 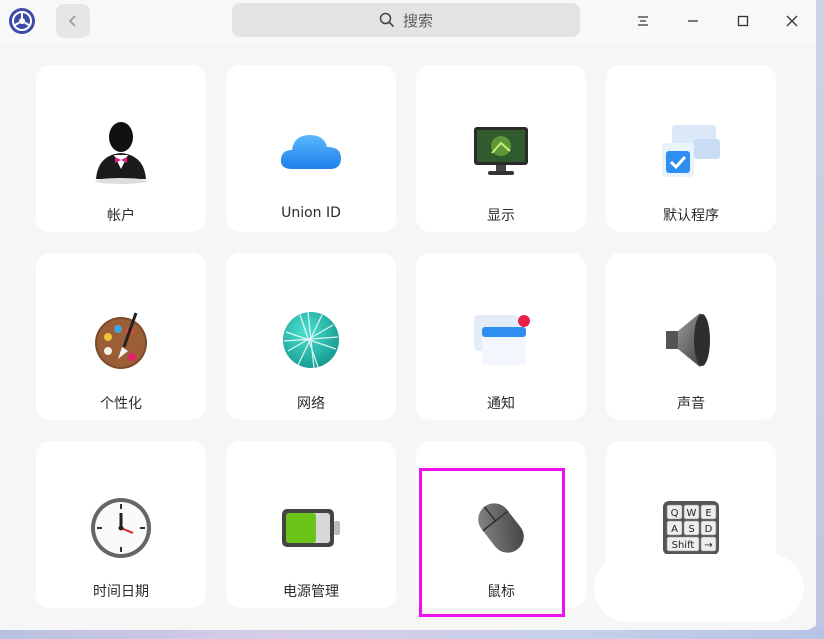 I want to click on key-a: A, so click(x=674, y=529).